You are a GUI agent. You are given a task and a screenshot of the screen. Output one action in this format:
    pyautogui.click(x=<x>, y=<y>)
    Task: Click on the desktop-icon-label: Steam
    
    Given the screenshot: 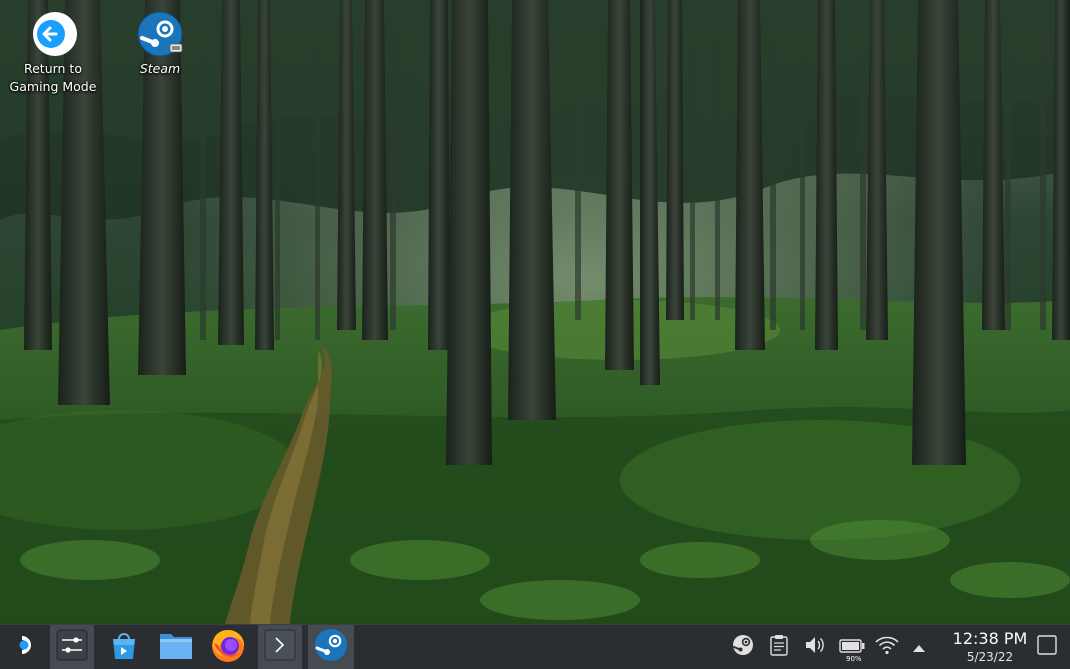 What is the action you would take?
    pyautogui.click(x=160, y=68)
    